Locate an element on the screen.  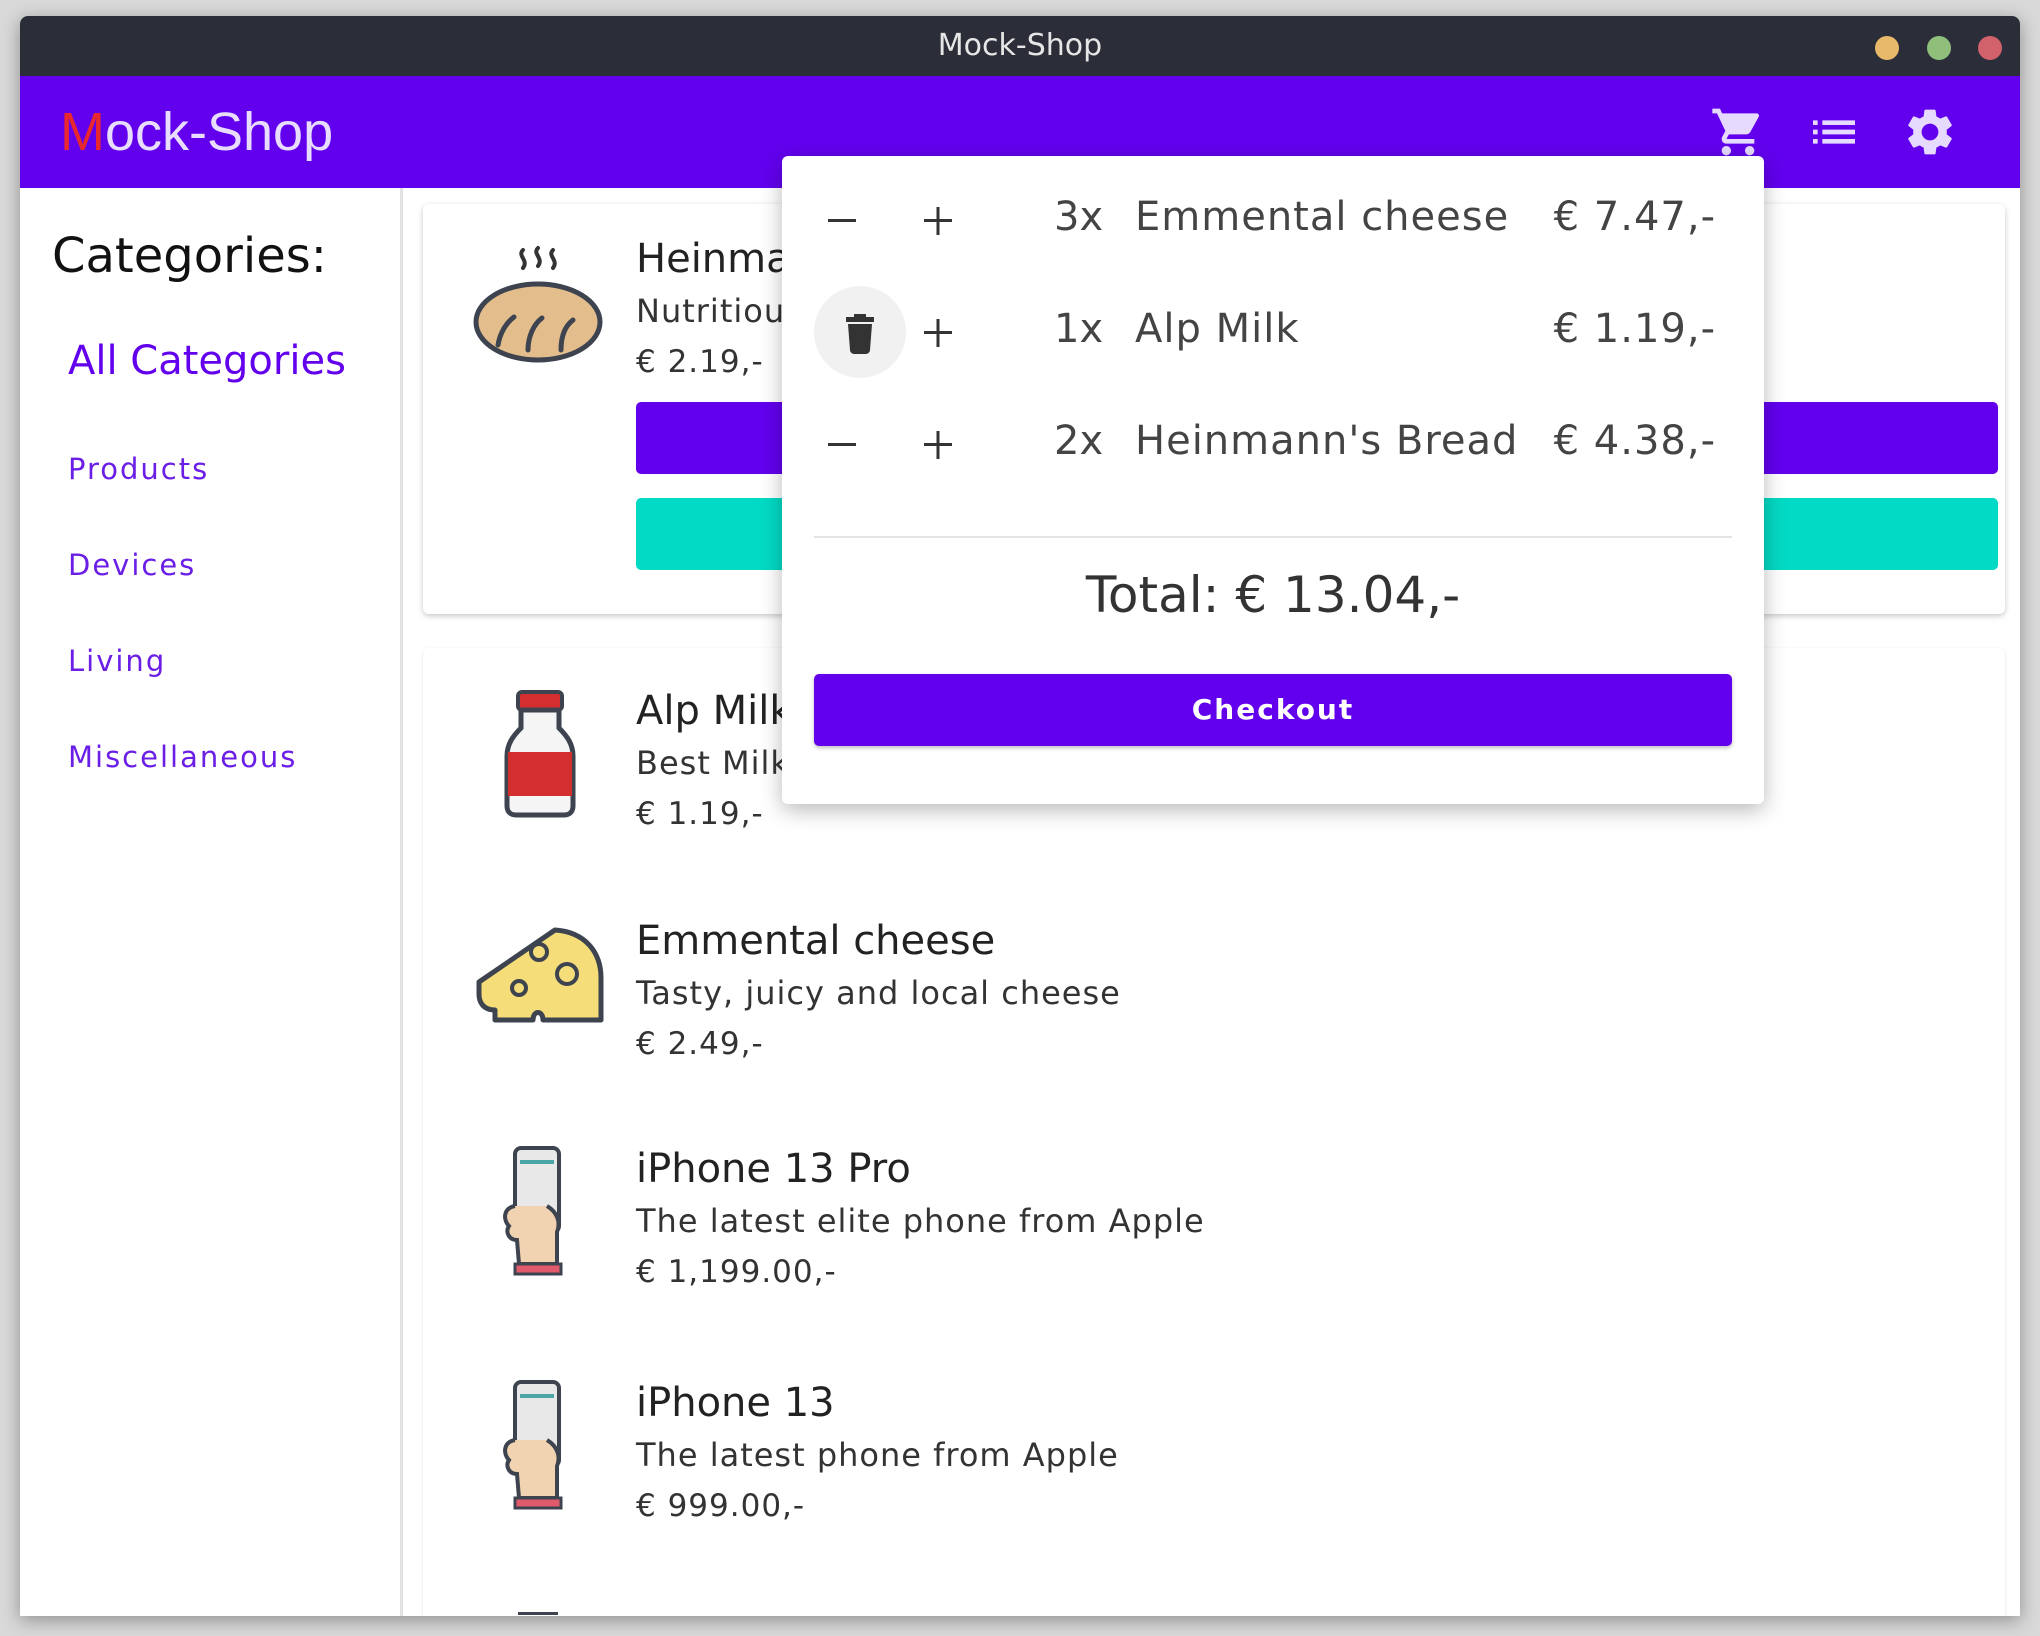
product-description: Tasty, juicy and local cheese is located at coordinates (878, 993).